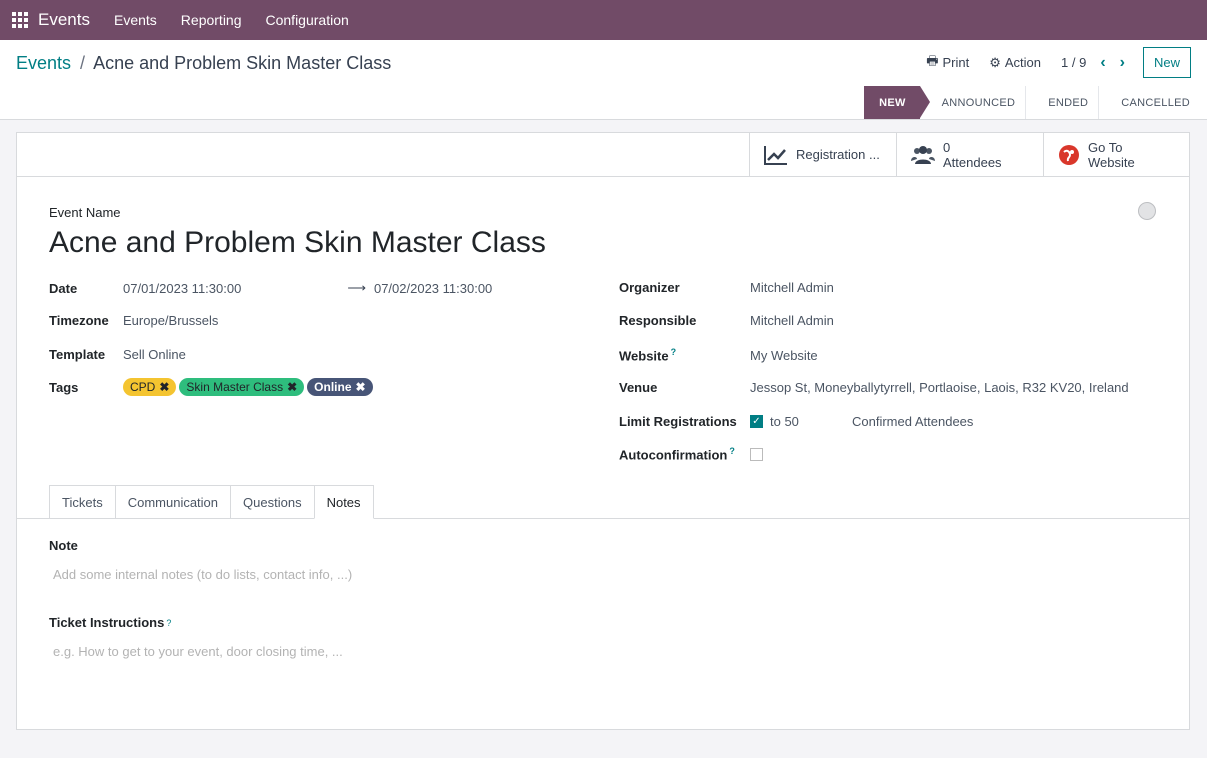 This screenshot has width=1207, height=758. I want to click on autoconfirmation-checkbox, so click(756, 454).